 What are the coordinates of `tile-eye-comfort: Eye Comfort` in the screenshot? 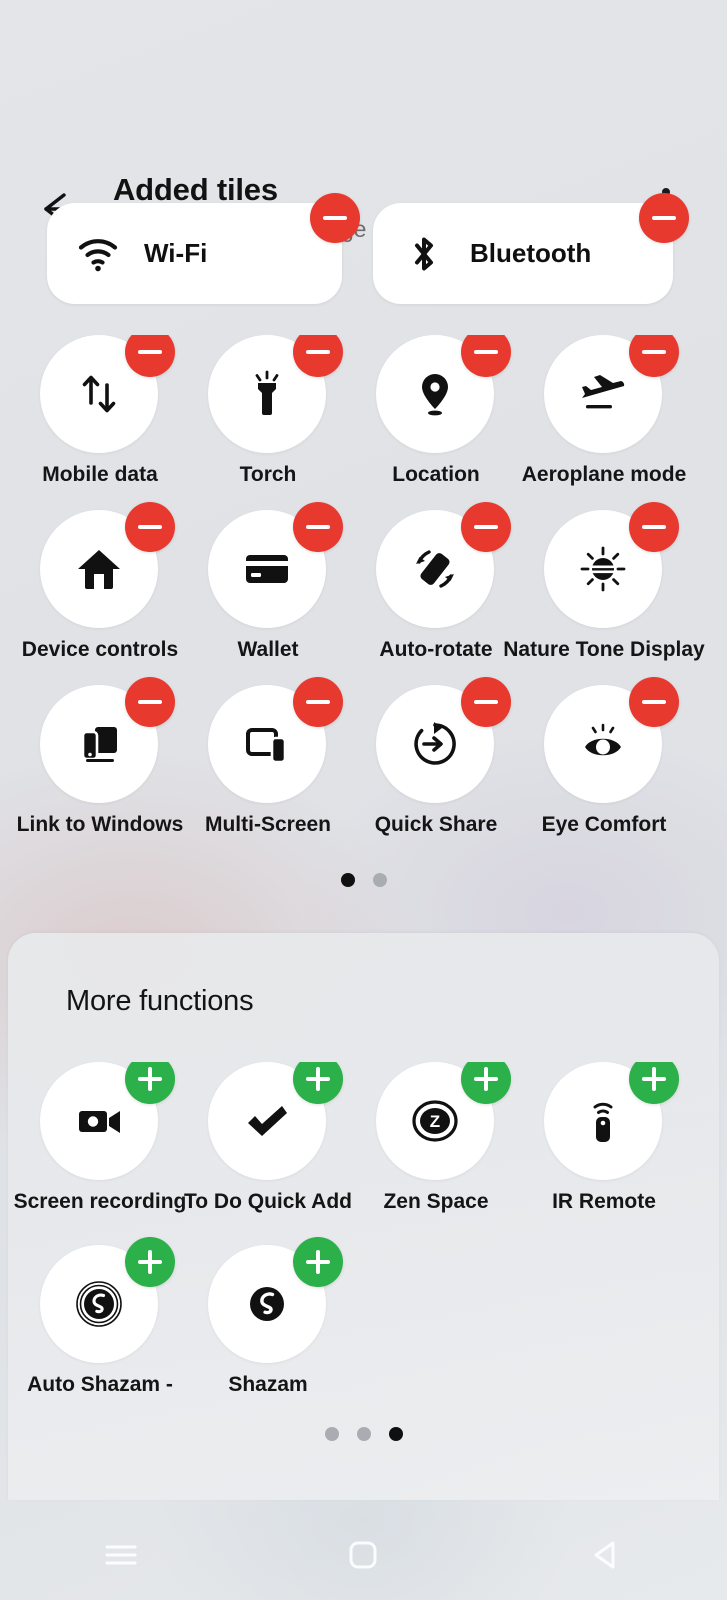 It's located at (608, 768).